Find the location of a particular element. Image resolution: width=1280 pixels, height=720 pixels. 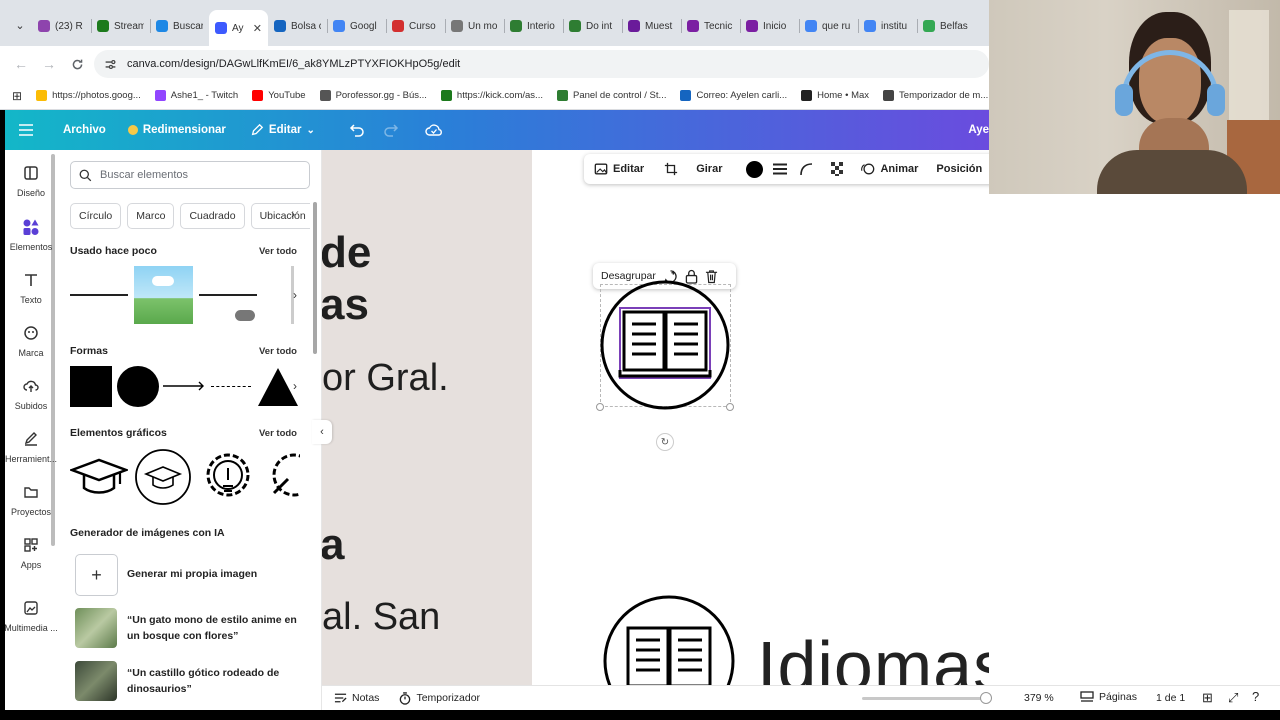

crop-button is located at coordinates (671, 169).